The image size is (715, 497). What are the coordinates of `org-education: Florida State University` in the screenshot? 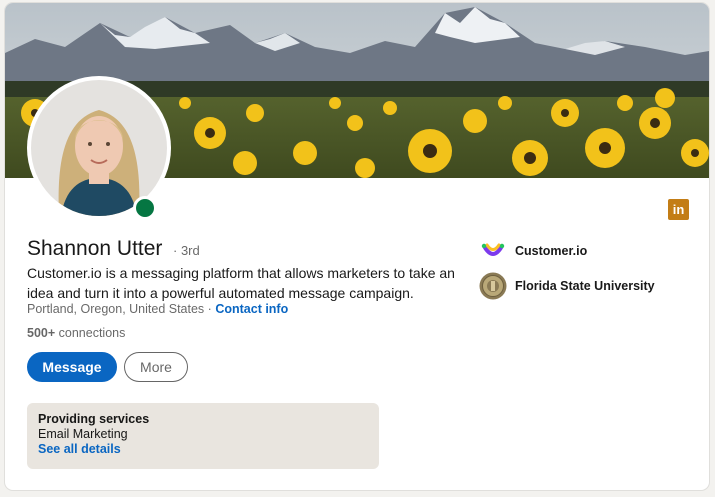 It's located at (567, 286).